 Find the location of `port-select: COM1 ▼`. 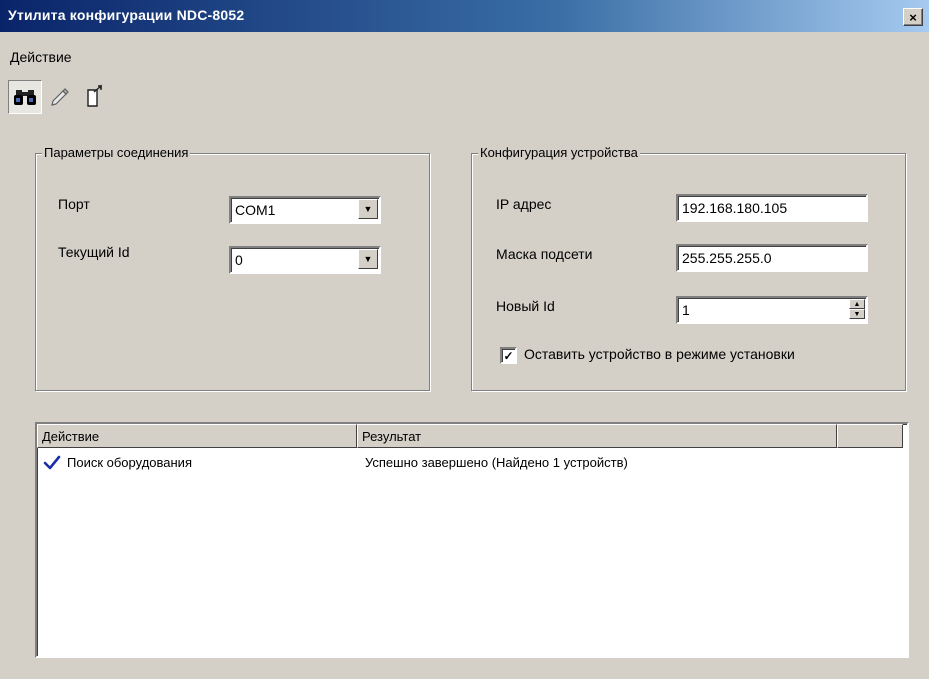

port-select: COM1 ▼ is located at coordinates (305, 210).